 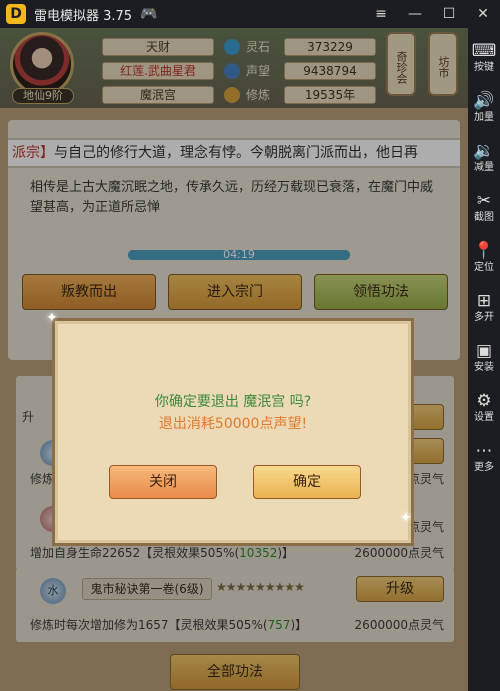 I want to click on upgrade-button: 升级, so click(x=400, y=589).